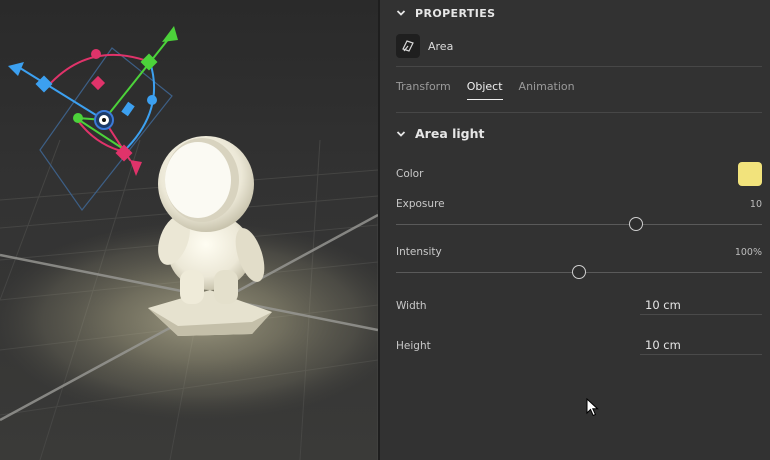 The height and width of the screenshot is (460, 770). Describe the element at coordinates (419, 252) in the screenshot. I see `intensity-label: Intensity` at that location.